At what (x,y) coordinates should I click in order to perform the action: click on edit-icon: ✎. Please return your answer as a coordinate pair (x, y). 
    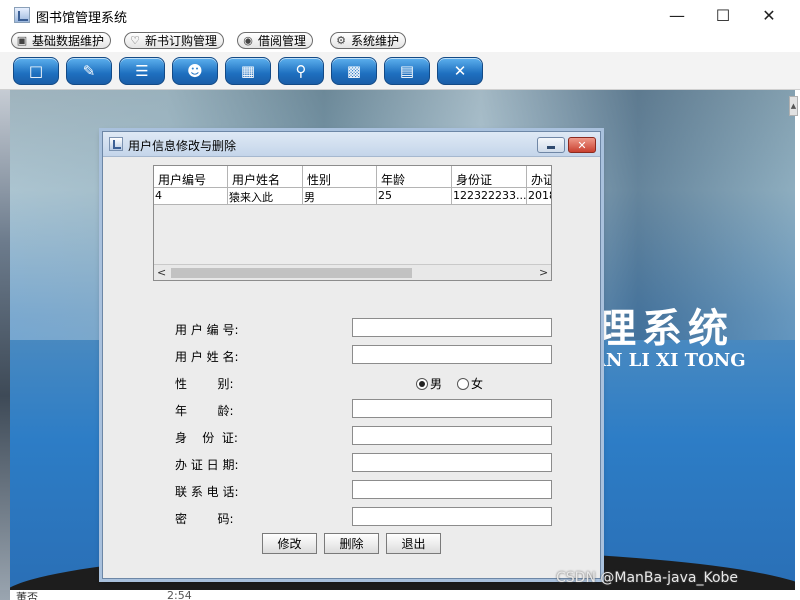
    Looking at the image, I should click on (89, 71).